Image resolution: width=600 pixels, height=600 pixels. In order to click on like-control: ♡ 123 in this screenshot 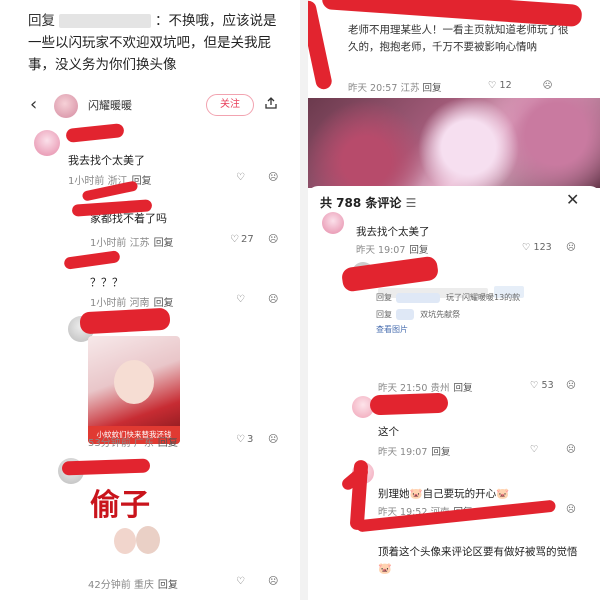, I will do `click(537, 247)`.